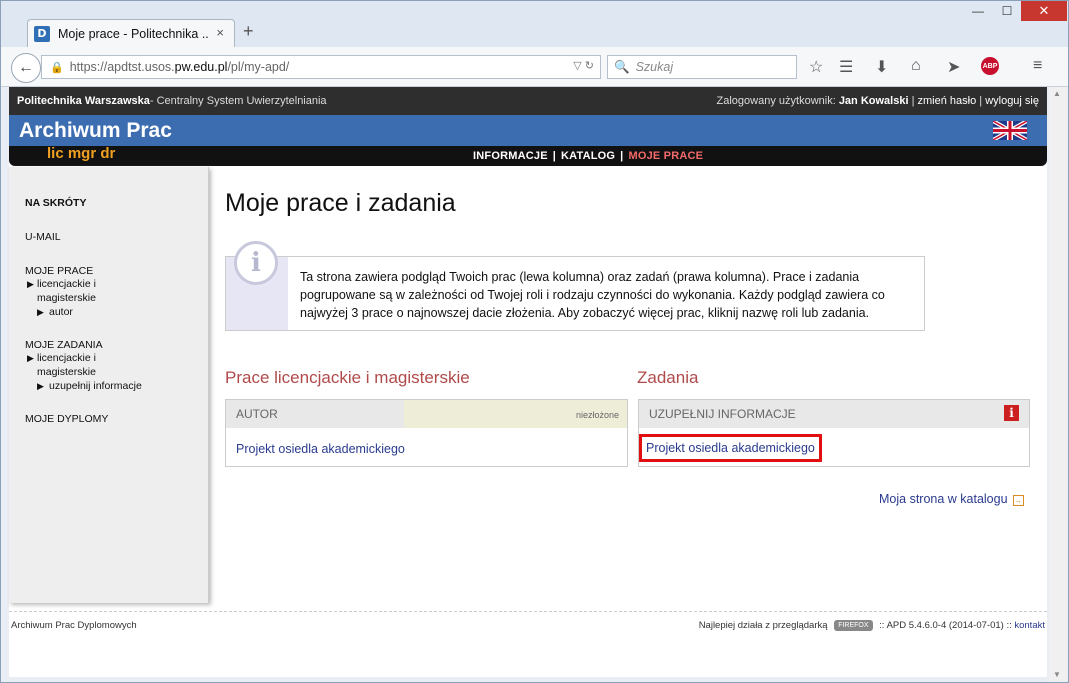 Image resolution: width=1069 pixels, height=683 pixels. What do you see at coordinates (116, 237) in the screenshot?
I see `sidebar-umail: U-MAIL` at bounding box center [116, 237].